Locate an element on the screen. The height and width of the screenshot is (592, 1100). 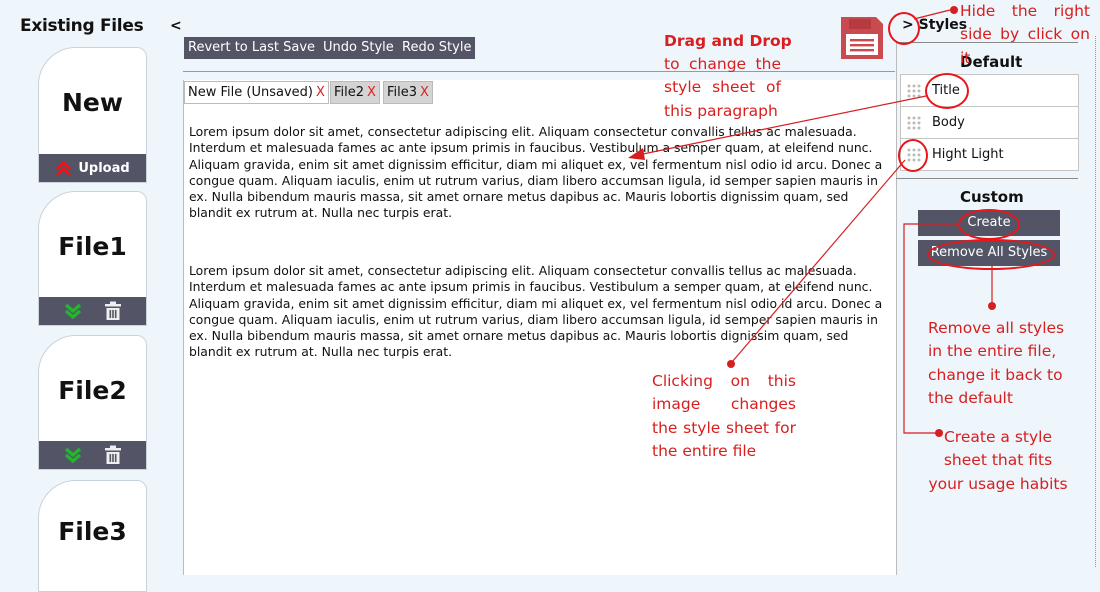
file-card: File1 is located at coordinates (92, 258).